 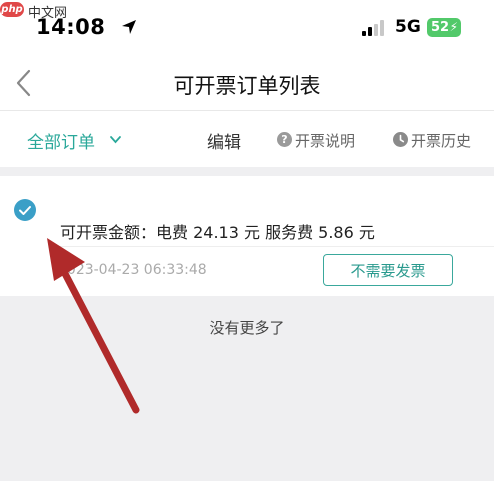 What do you see at coordinates (129, 27) in the screenshot?
I see `location-arrow-icon` at bounding box center [129, 27].